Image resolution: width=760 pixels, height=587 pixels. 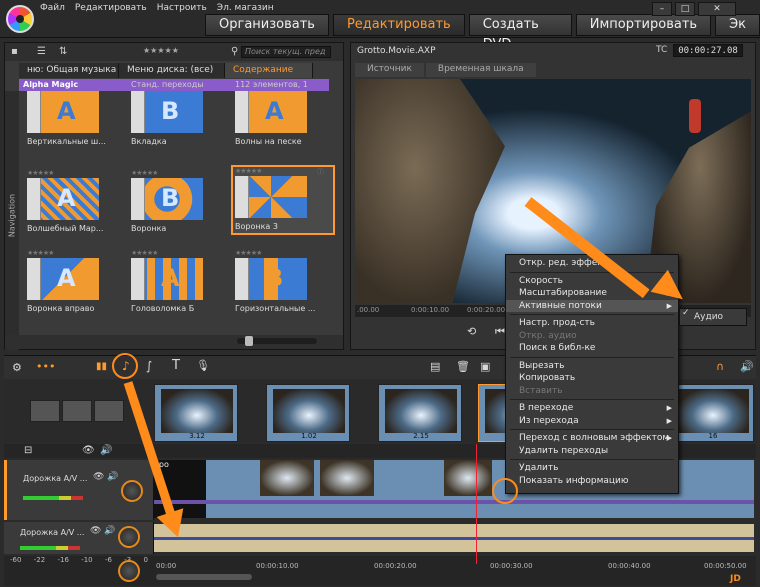 I want to click on menu-item-active-streams: Активные потоки ▶, so click(x=592, y=305).